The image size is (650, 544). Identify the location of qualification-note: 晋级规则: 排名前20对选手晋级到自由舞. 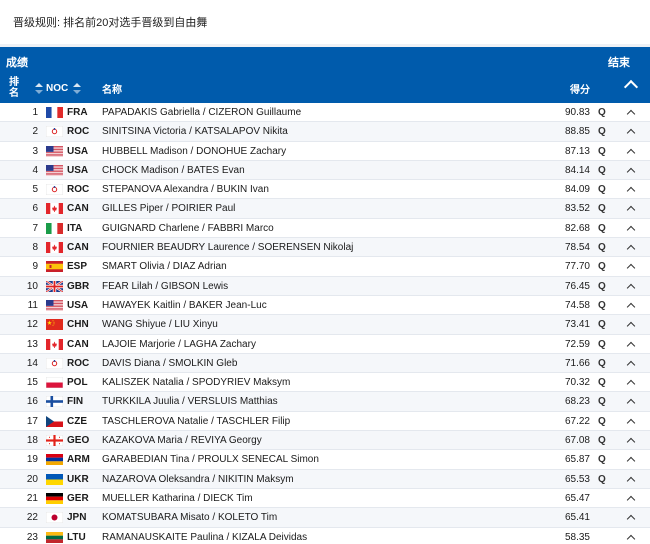
(110, 23).